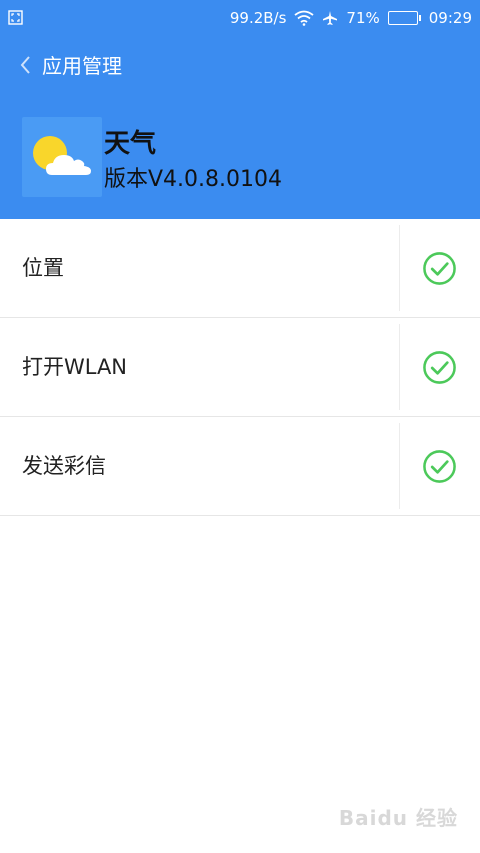  I want to click on app-info: 天气 版本V4.0.8.0104, so click(242, 158).